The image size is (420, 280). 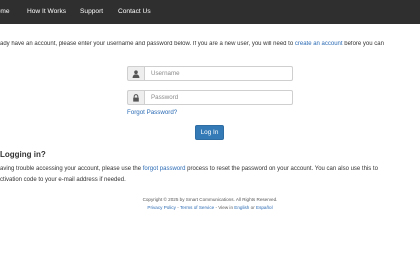 What do you see at coordinates (91, 12) in the screenshot?
I see `nav-support: Support` at bounding box center [91, 12].